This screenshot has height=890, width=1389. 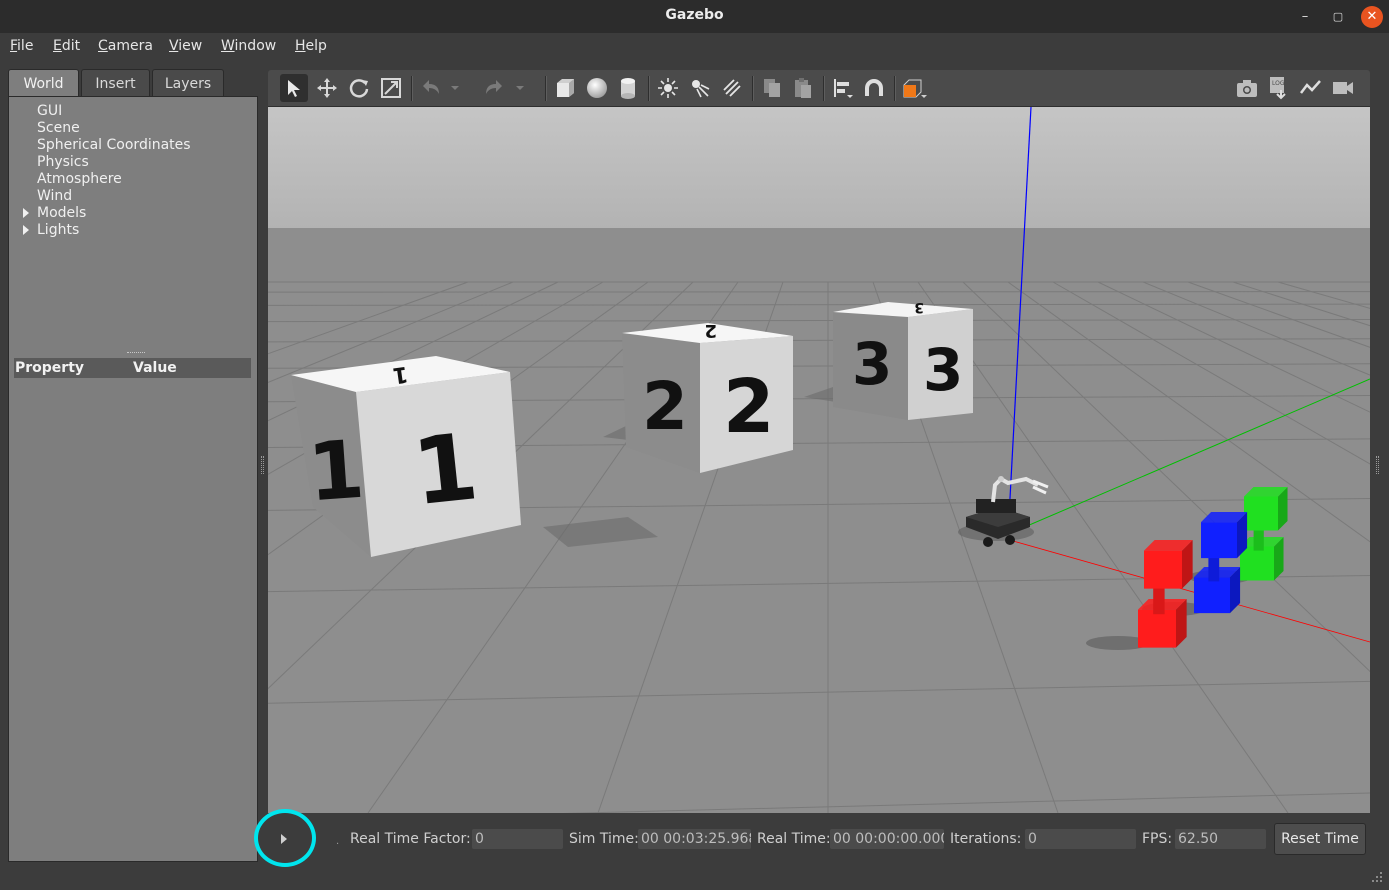 What do you see at coordinates (1320, 839) in the screenshot?
I see `reset-time-button: Reset Time` at bounding box center [1320, 839].